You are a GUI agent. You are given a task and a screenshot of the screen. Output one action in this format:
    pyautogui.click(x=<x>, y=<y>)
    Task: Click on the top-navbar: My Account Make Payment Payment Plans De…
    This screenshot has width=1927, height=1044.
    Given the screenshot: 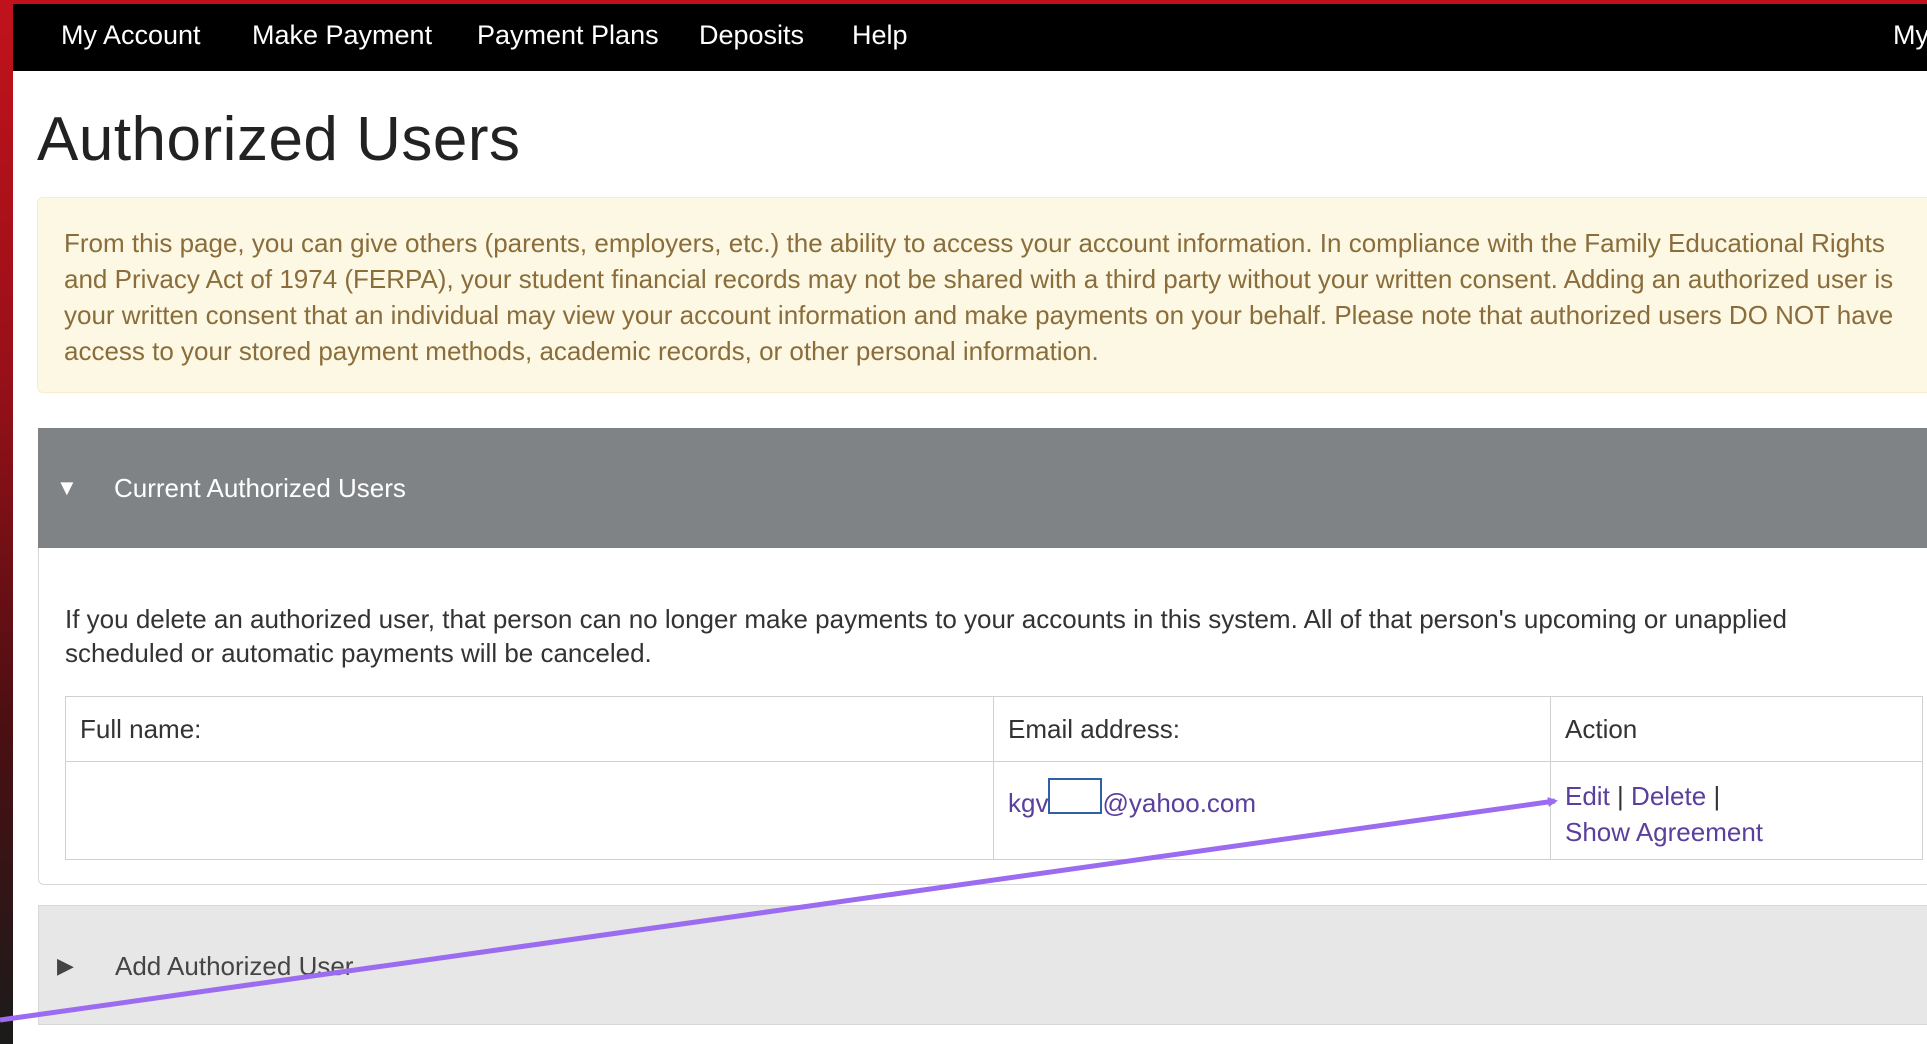 What is the action you would take?
    pyautogui.click(x=970, y=37)
    